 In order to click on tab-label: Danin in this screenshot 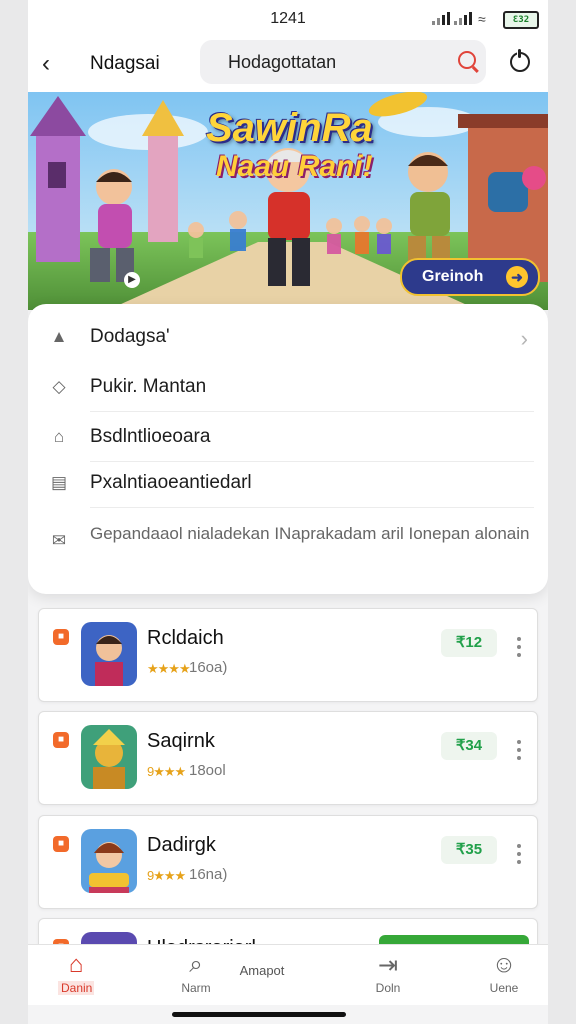, I will do `click(76, 988)`.